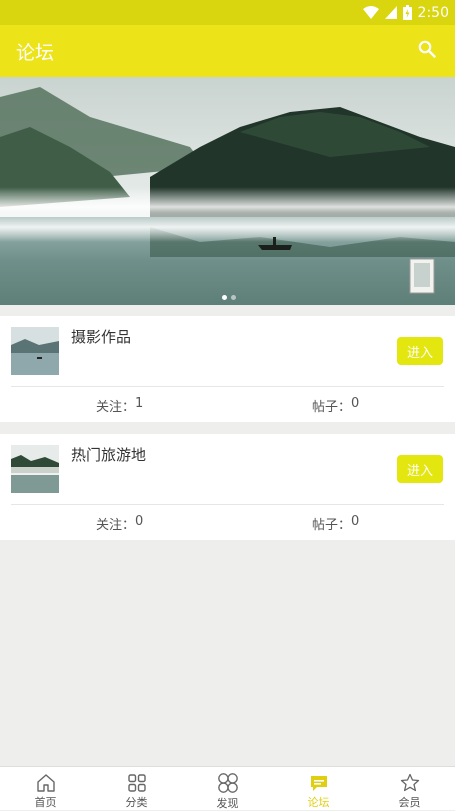 This screenshot has width=455, height=811. What do you see at coordinates (229, 297) in the screenshot?
I see `carousel-indicator` at bounding box center [229, 297].